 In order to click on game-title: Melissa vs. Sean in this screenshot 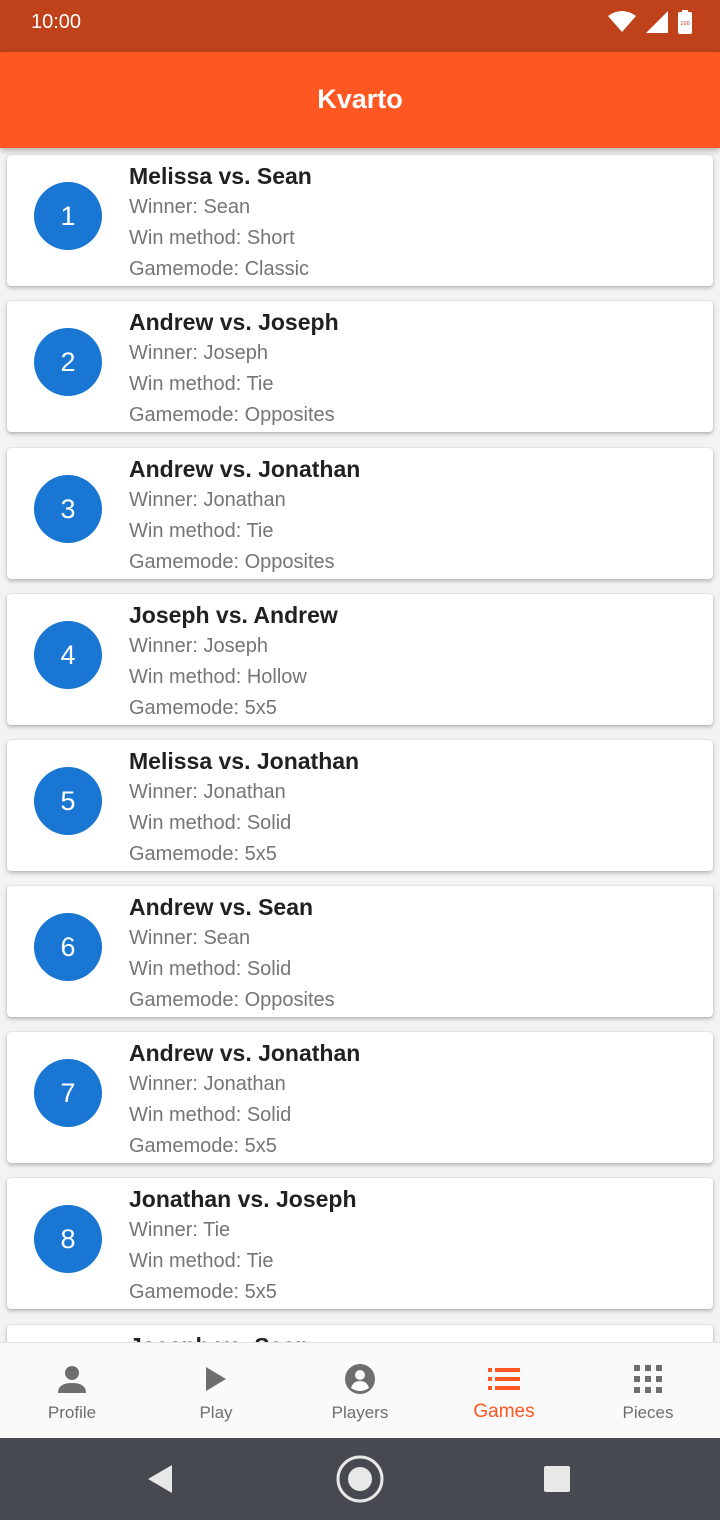, I will do `click(220, 176)`.